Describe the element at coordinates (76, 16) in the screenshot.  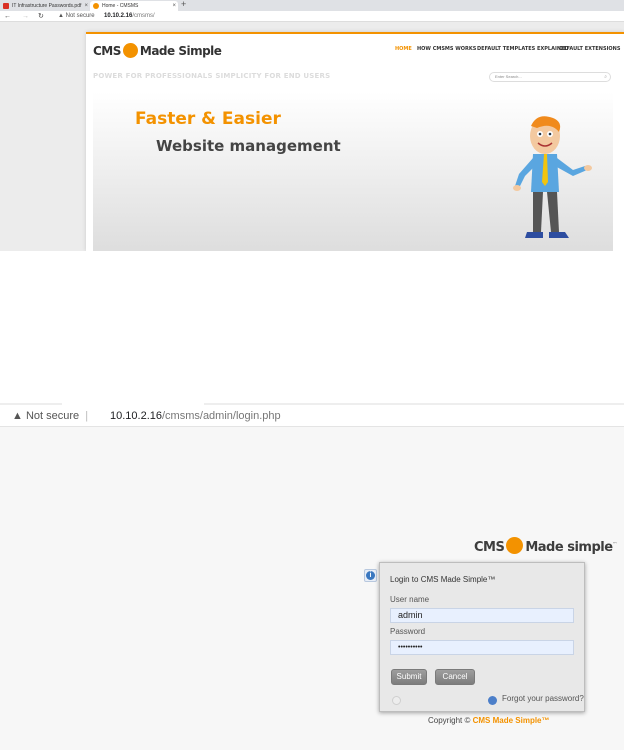
I see `not-secure-indicator: ▲ Not secure` at that location.